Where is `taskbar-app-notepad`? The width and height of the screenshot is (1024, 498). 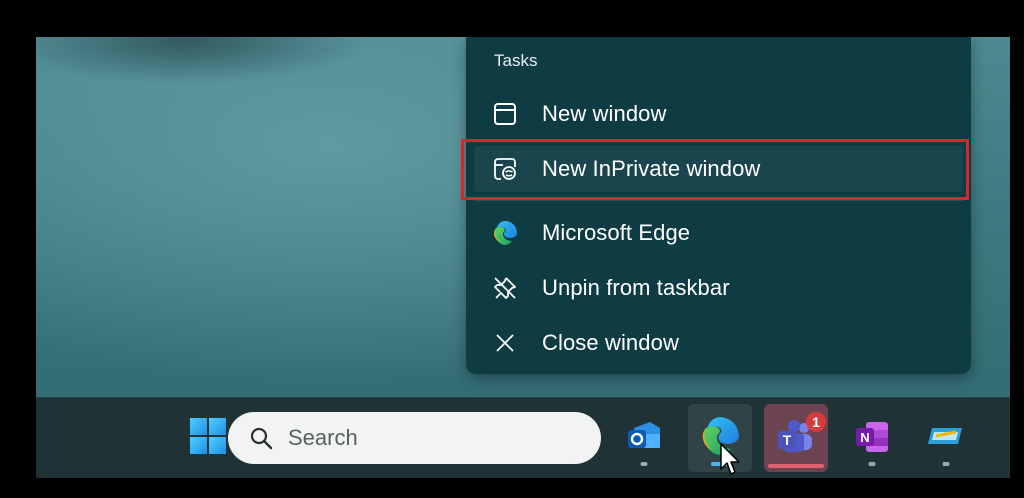
taskbar-app-notepad is located at coordinates (946, 438).